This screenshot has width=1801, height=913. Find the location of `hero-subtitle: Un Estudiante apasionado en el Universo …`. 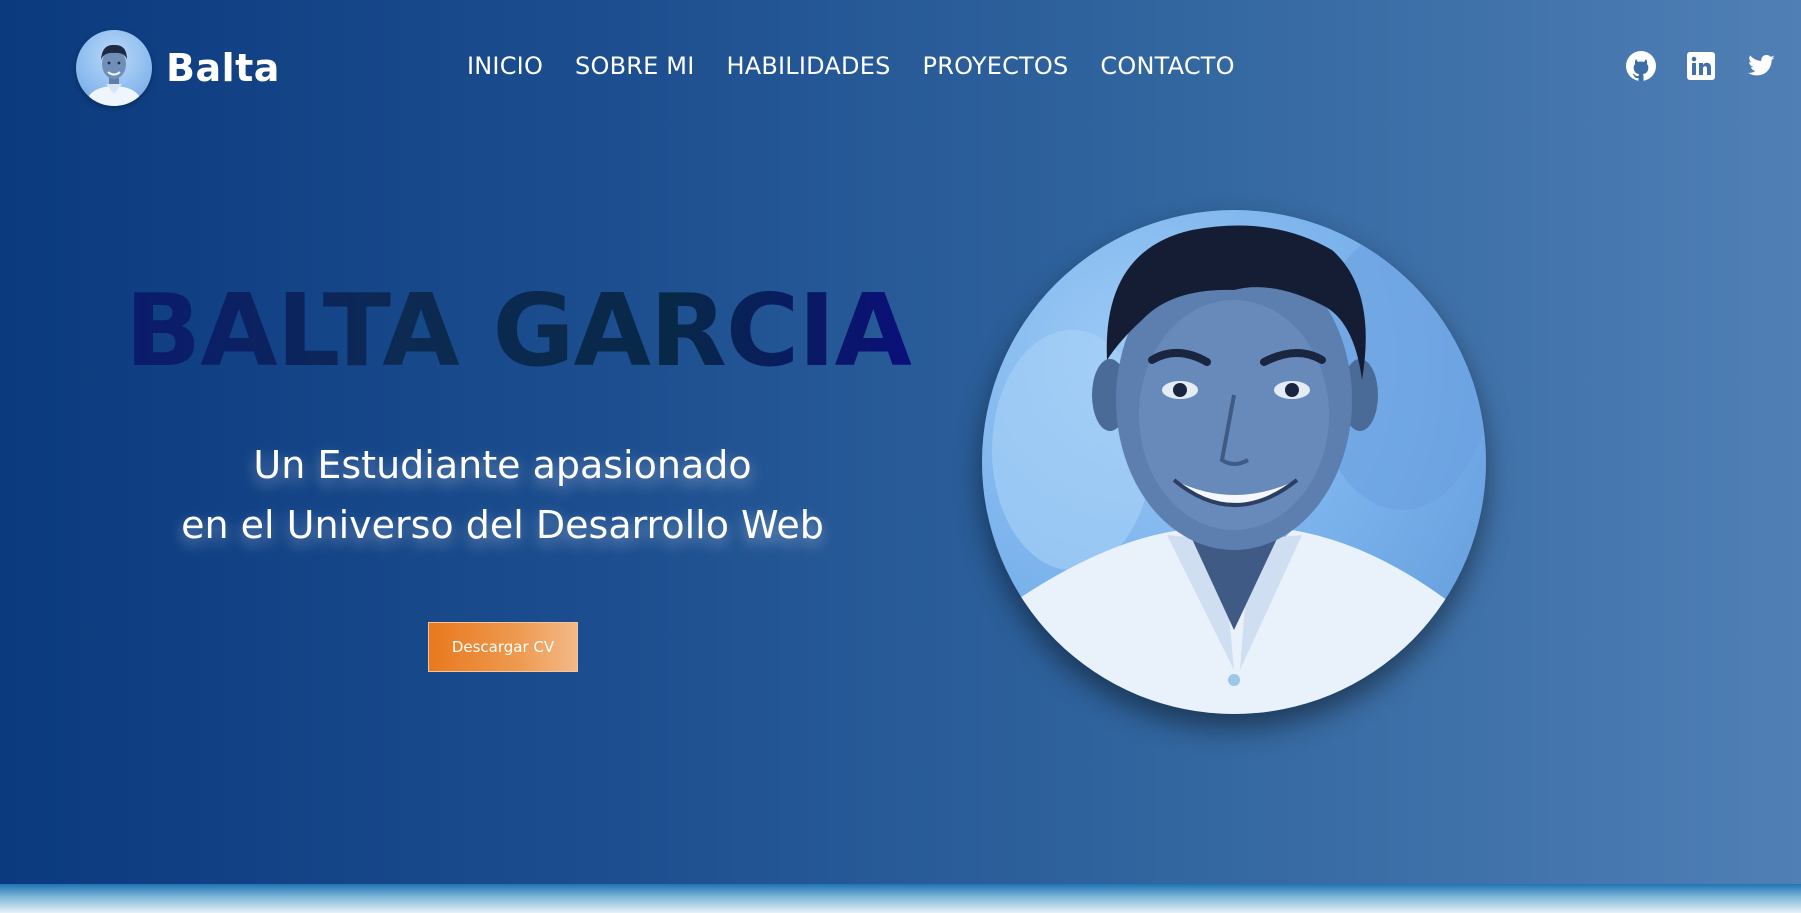

hero-subtitle: Un Estudiante apasionado en el Universo … is located at coordinates (502, 495).